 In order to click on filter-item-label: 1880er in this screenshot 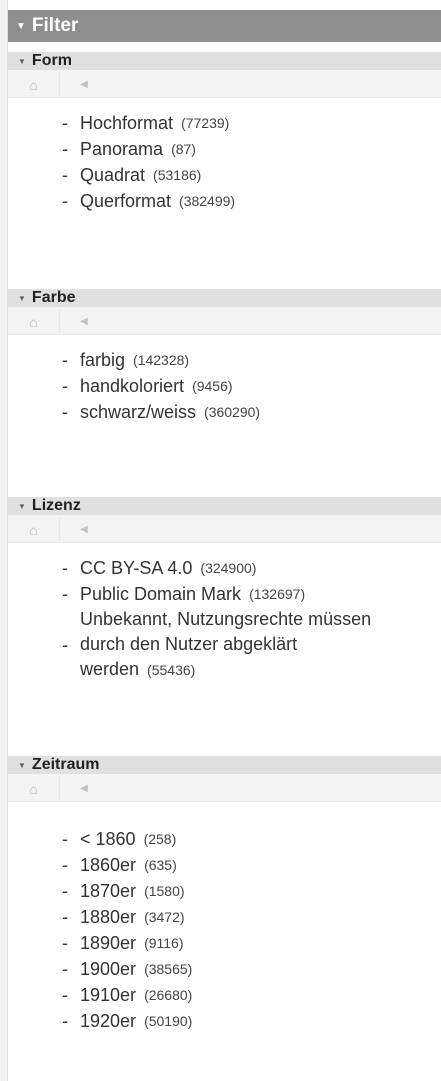, I will do `click(108, 916)`.